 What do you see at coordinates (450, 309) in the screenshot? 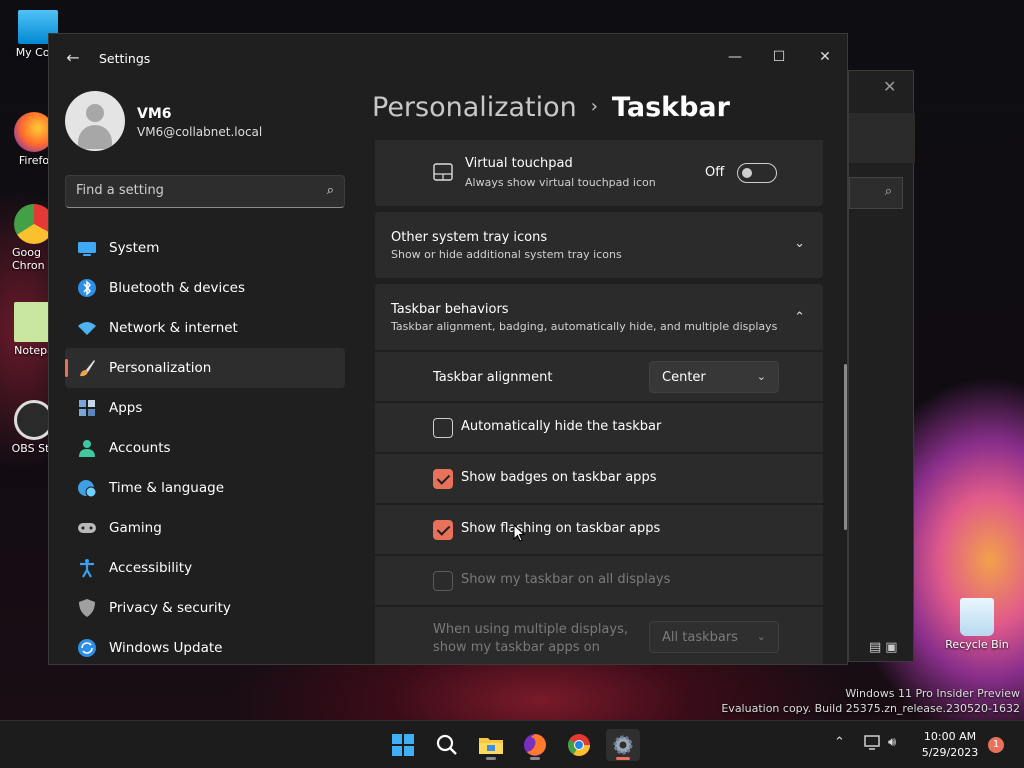
I see `taskbar-behaviors-title: Taskbar behaviors` at bounding box center [450, 309].